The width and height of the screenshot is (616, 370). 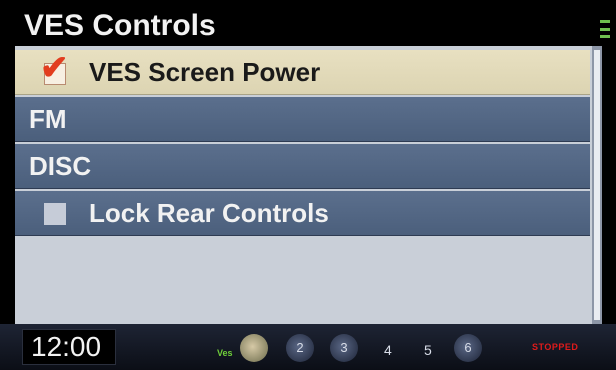 I want to click on disc-slot-3-icon: 3, so click(x=344, y=348).